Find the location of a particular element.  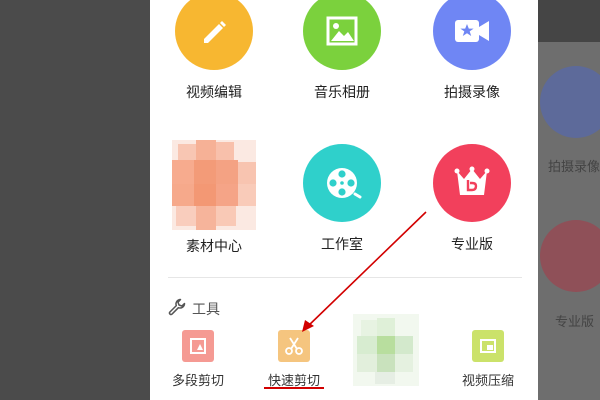

background-label-pro: 专业版 is located at coordinates (575, 322).